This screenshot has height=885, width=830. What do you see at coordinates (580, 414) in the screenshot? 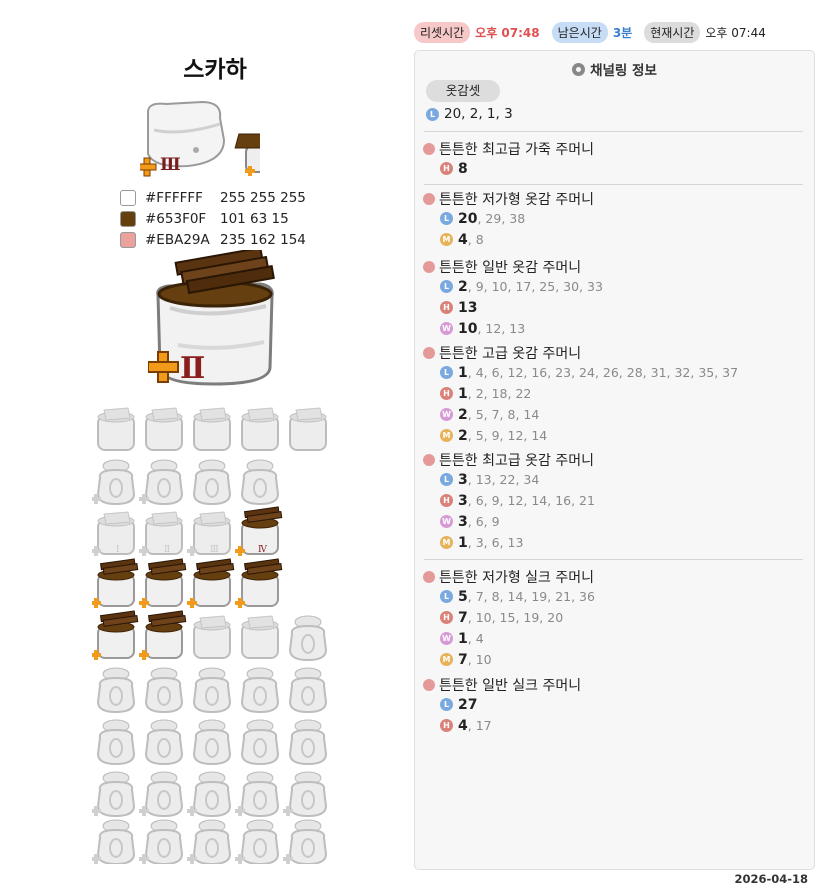
I see `channel-row: W2, 5, 7, 8, 14` at bounding box center [580, 414].